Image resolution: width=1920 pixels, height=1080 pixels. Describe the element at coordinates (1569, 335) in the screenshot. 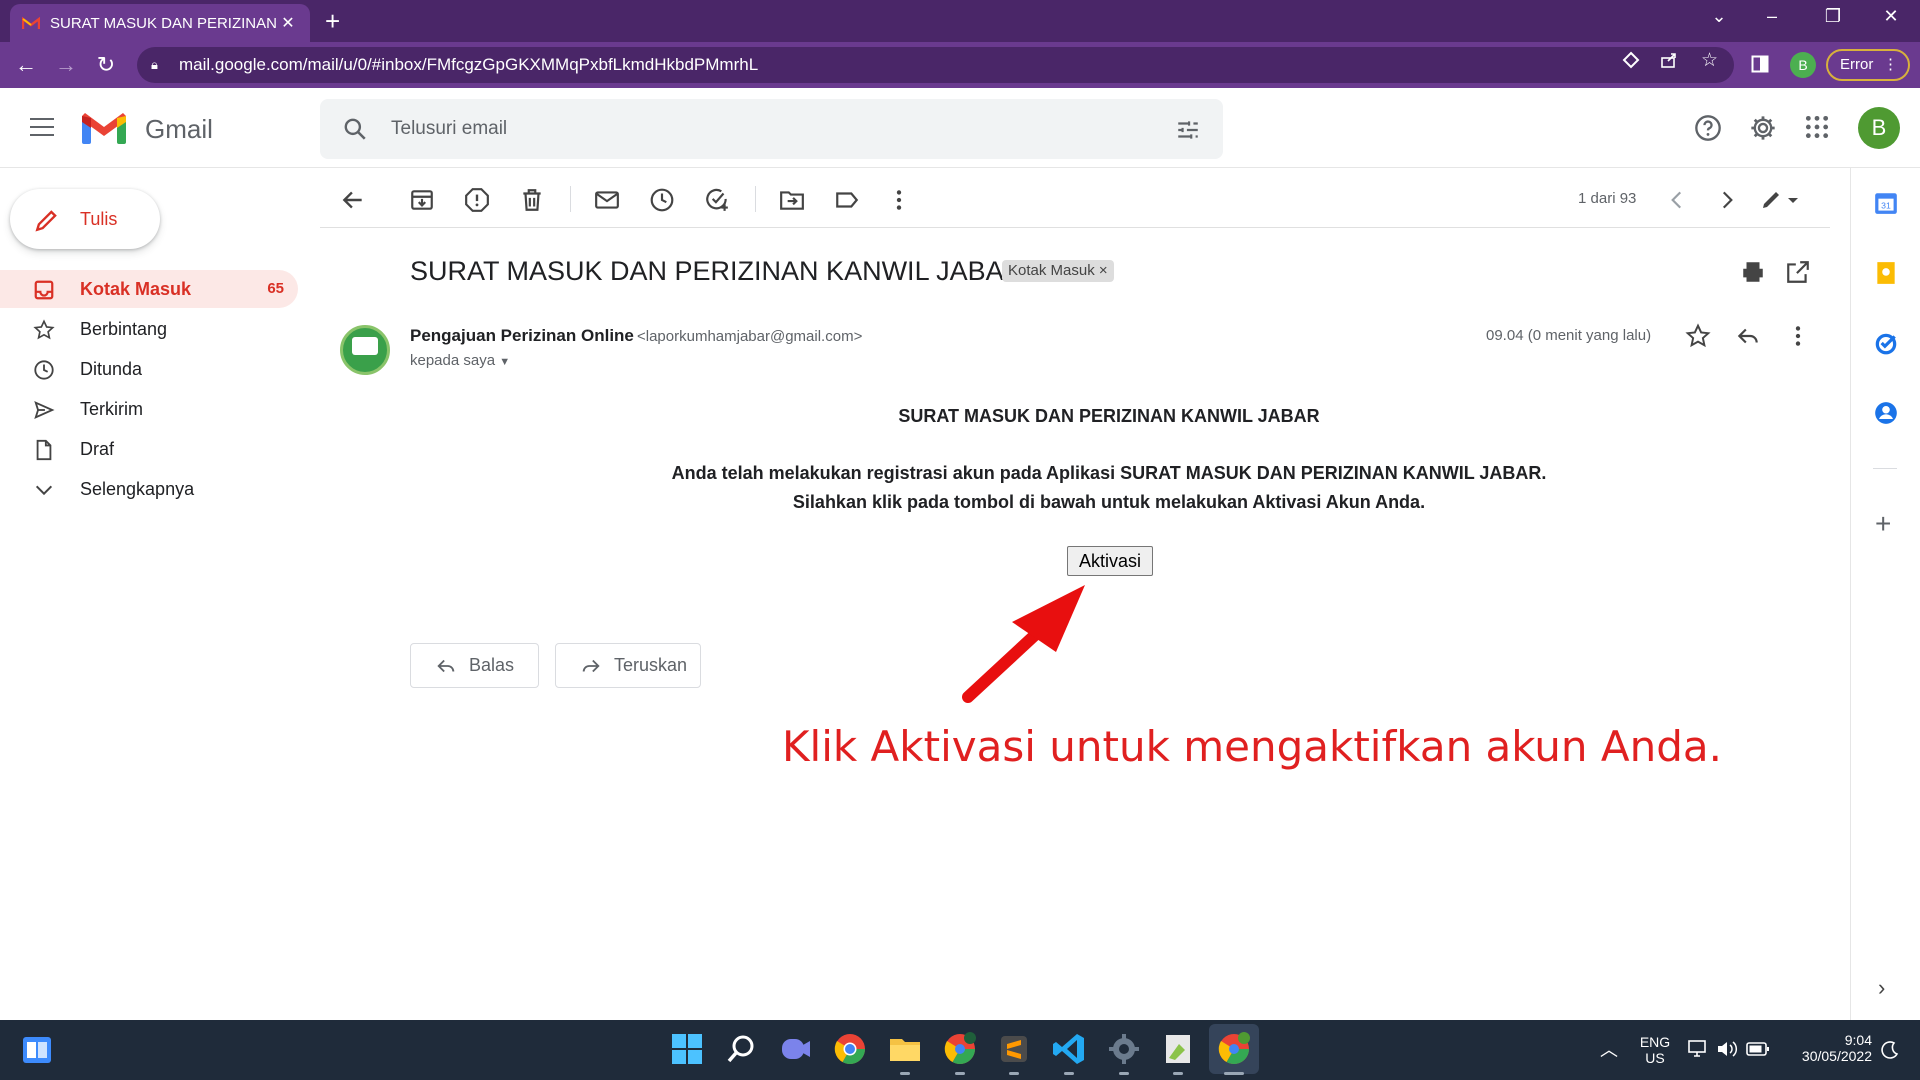

I see `message-time: 09.04 (0 menit yang lalu)` at that location.